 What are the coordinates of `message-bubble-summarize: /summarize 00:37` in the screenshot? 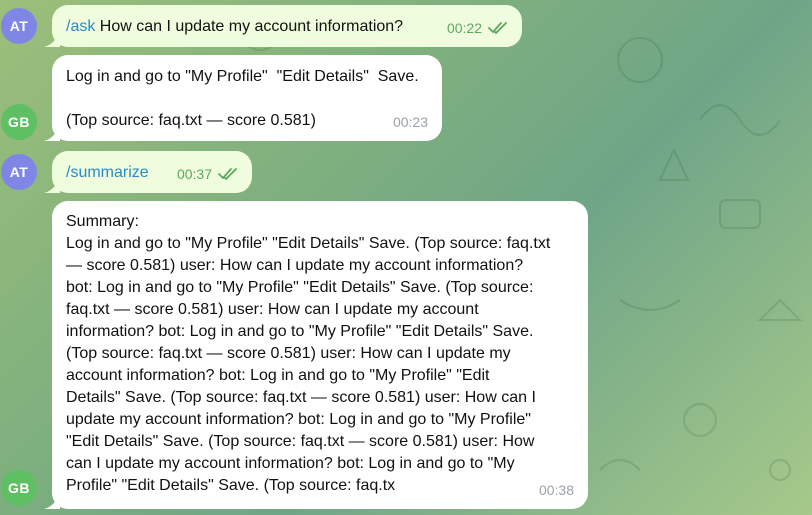 It's located at (148, 172).